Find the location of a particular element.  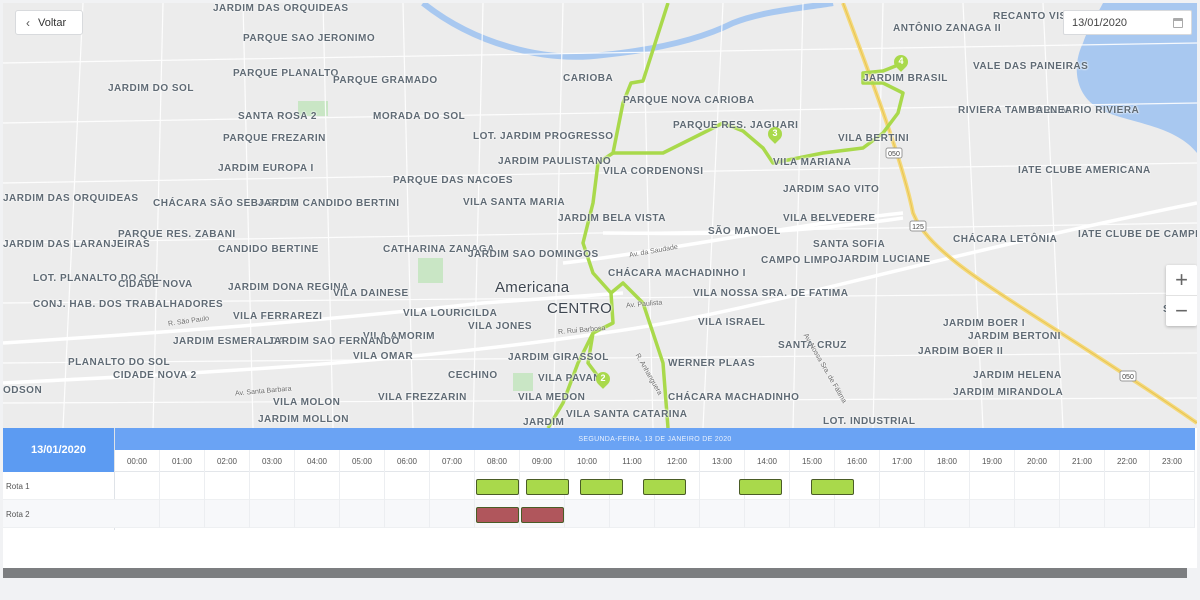

neighborhood-label: ODSON is located at coordinates (23, 390).